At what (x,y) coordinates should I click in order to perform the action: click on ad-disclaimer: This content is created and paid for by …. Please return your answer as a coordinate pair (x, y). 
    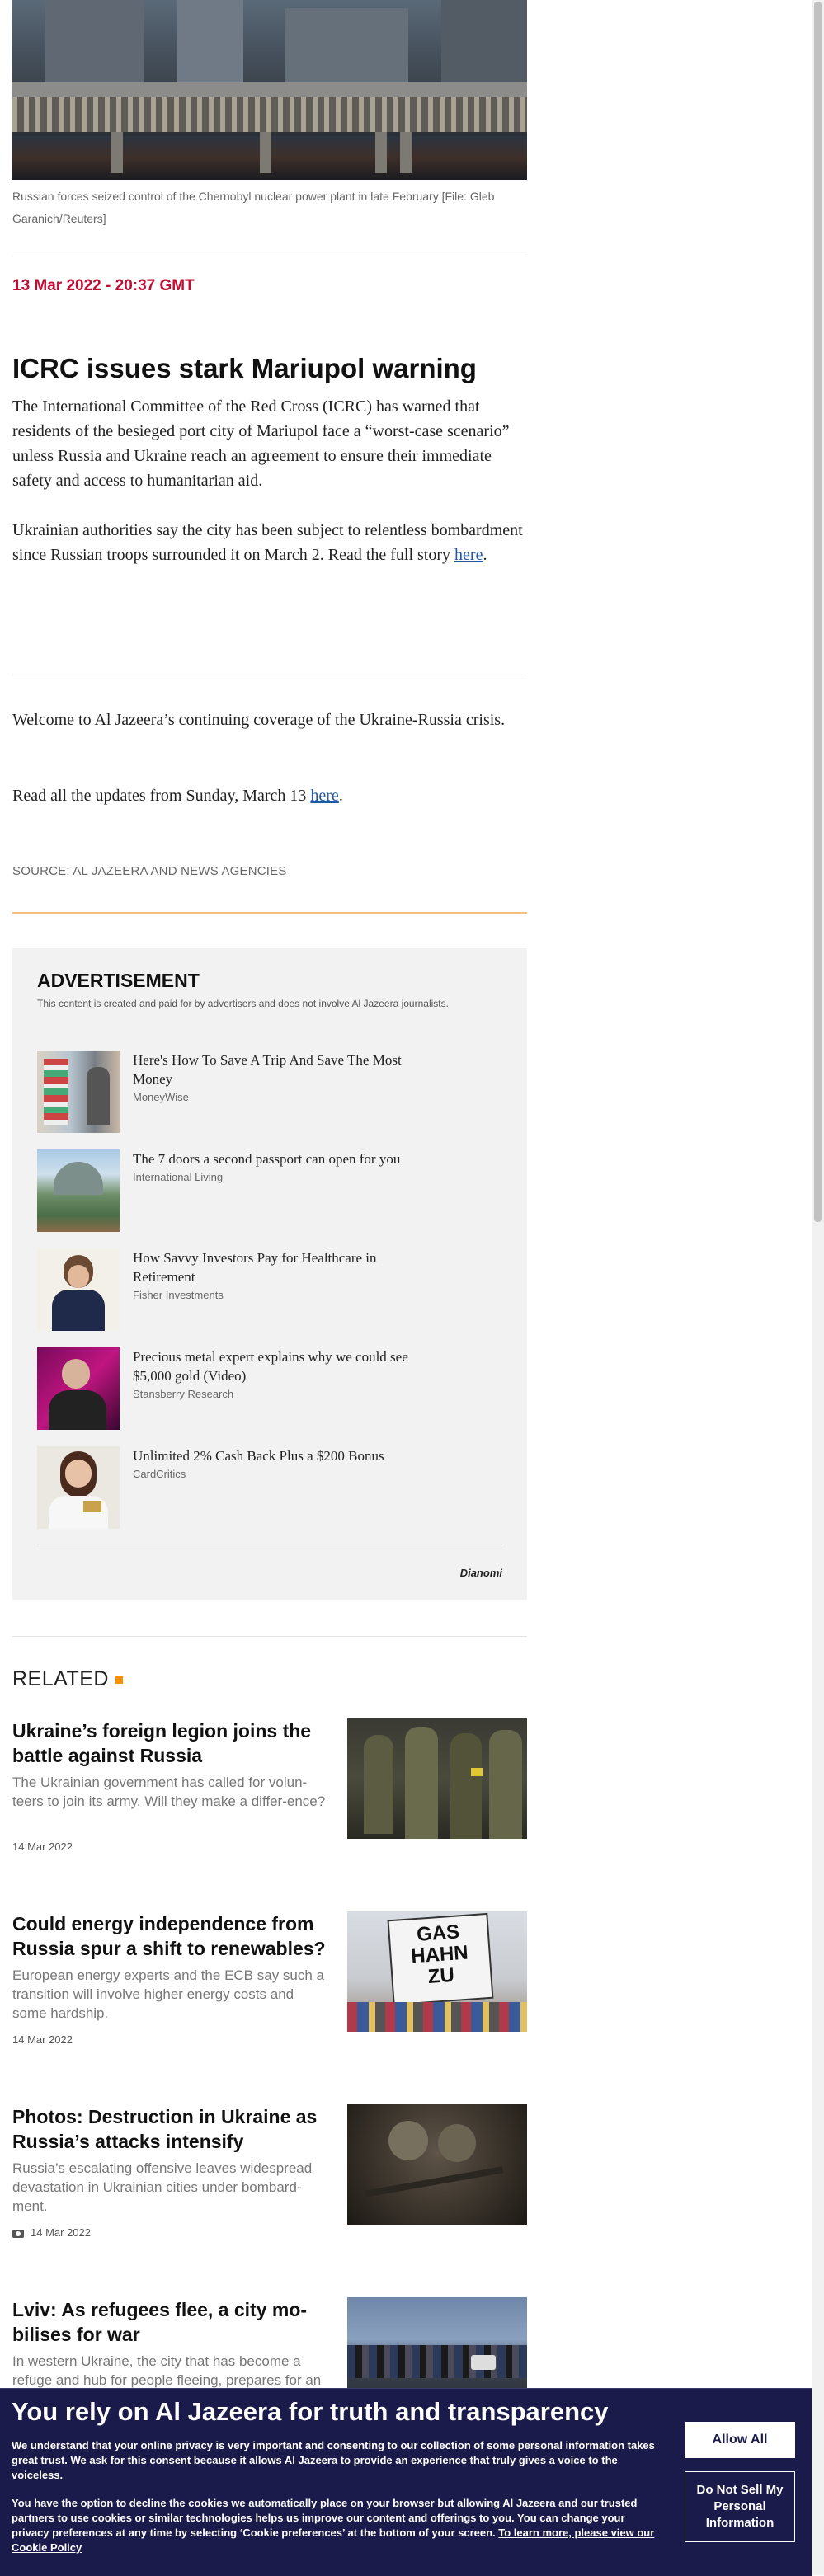
    Looking at the image, I should click on (243, 1003).